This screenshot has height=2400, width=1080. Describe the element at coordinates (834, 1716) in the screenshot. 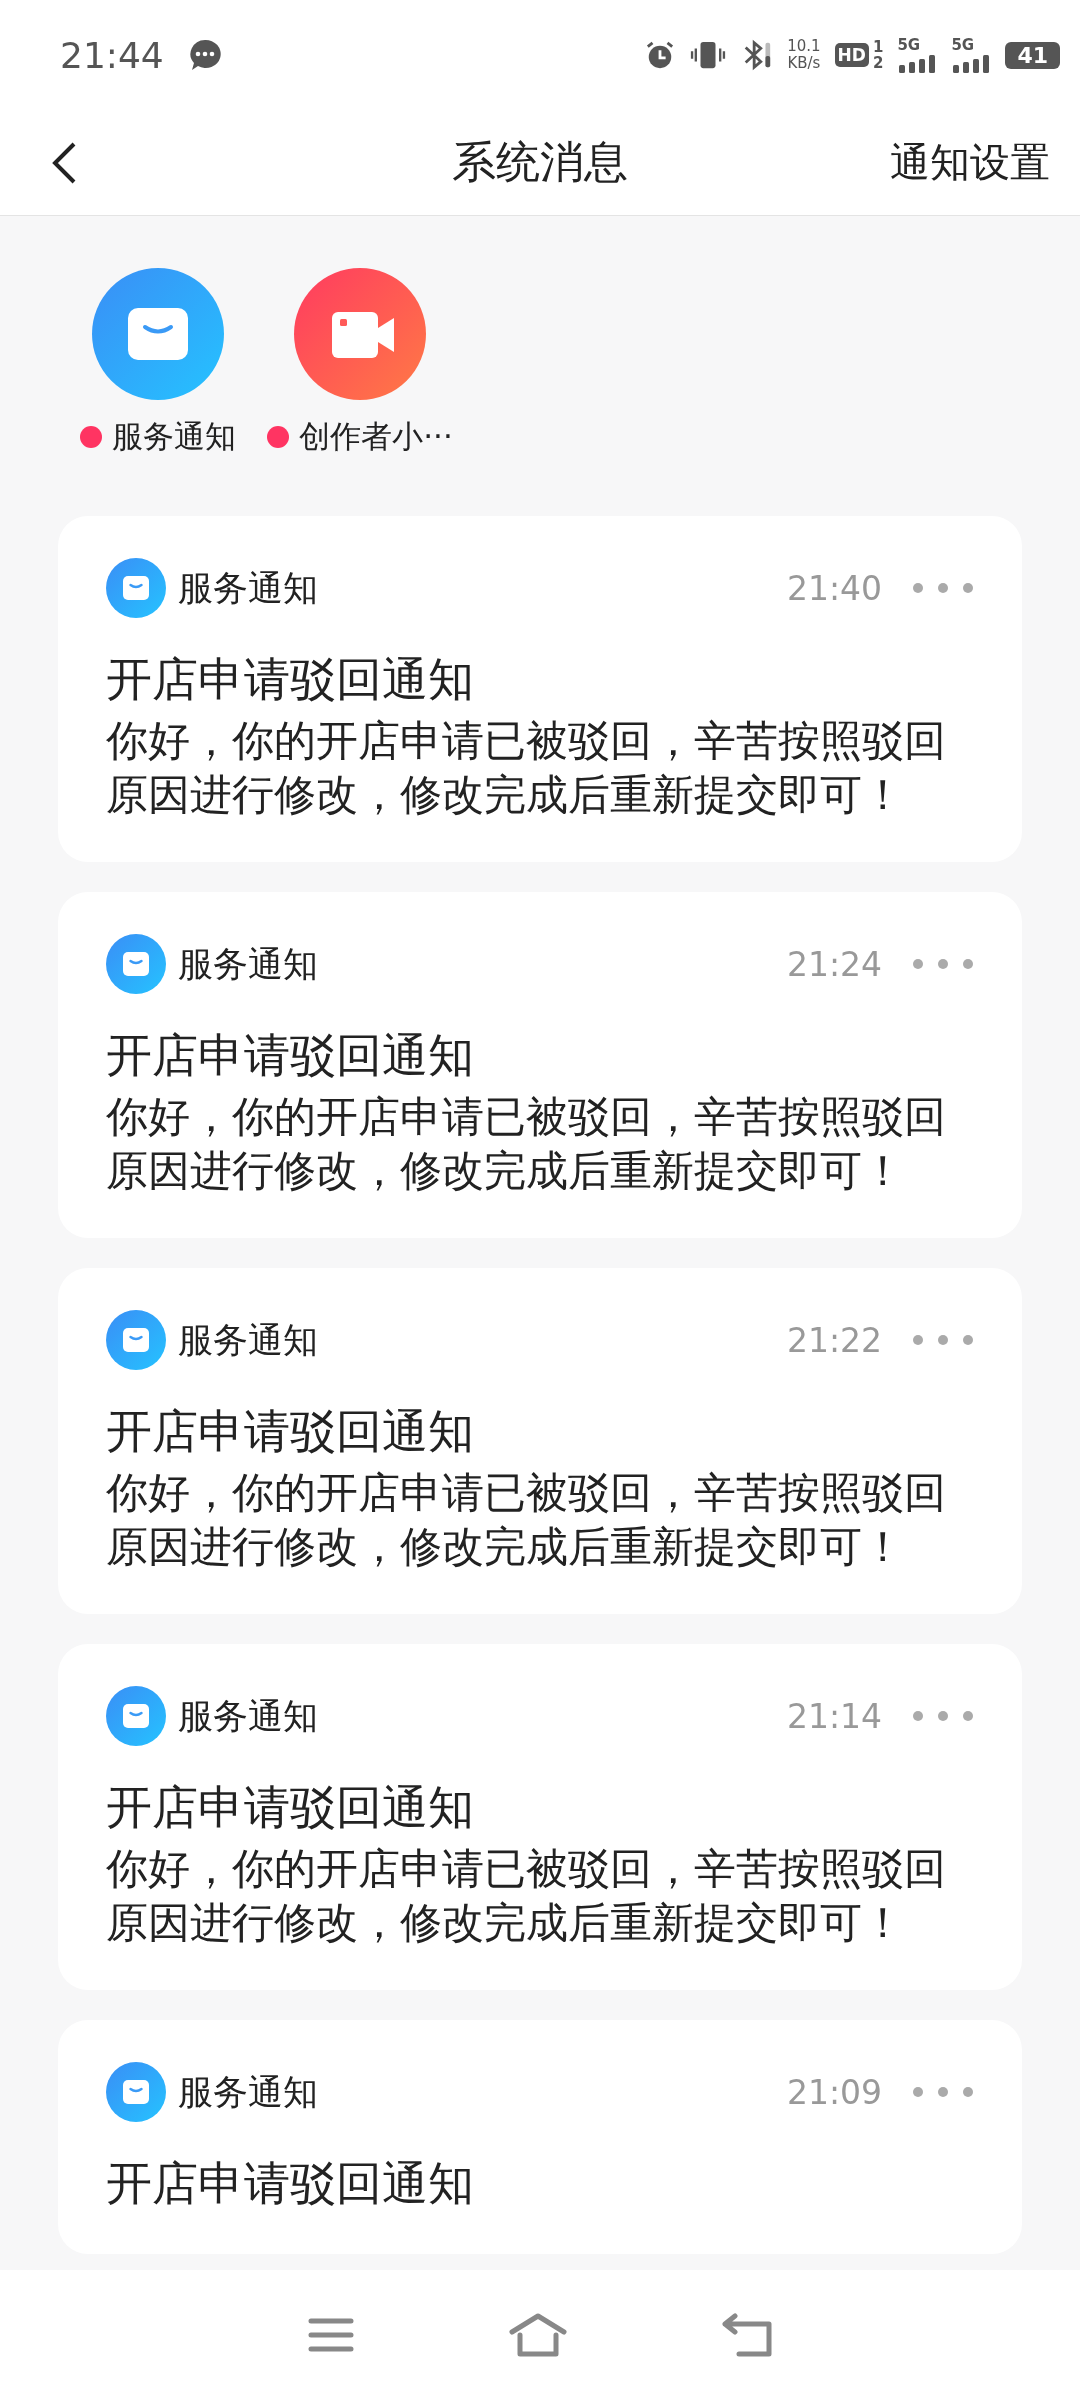

I see `message-time: 21:14` at that location.